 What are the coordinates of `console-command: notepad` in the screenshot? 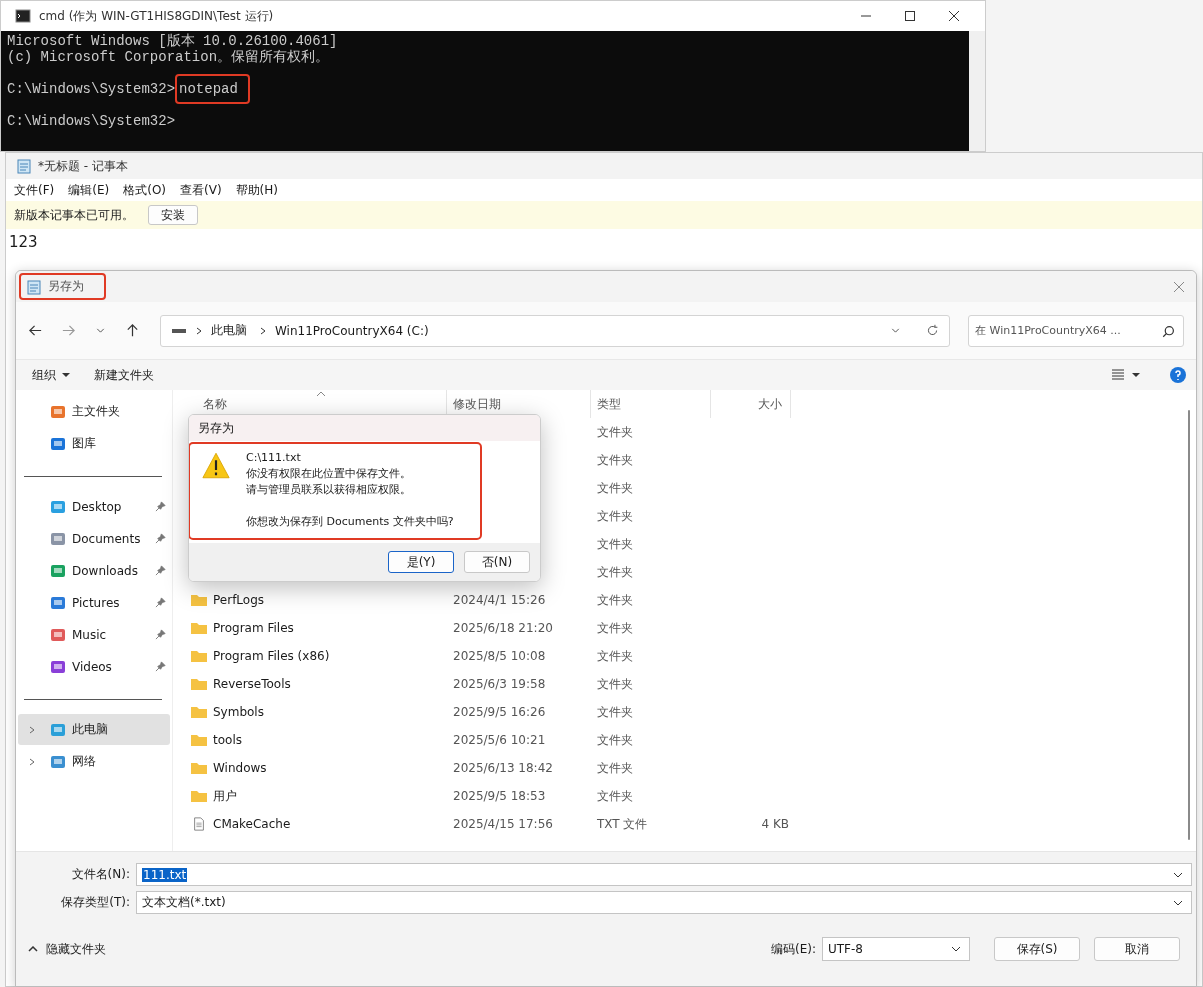 It's located at (212, 89).